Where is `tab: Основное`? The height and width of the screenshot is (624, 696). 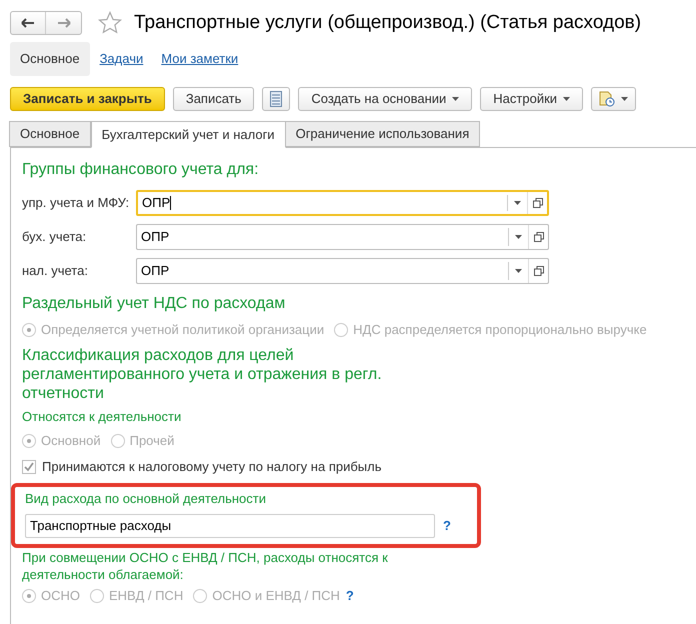
tab: Основное is located at coordinates (50, 134).